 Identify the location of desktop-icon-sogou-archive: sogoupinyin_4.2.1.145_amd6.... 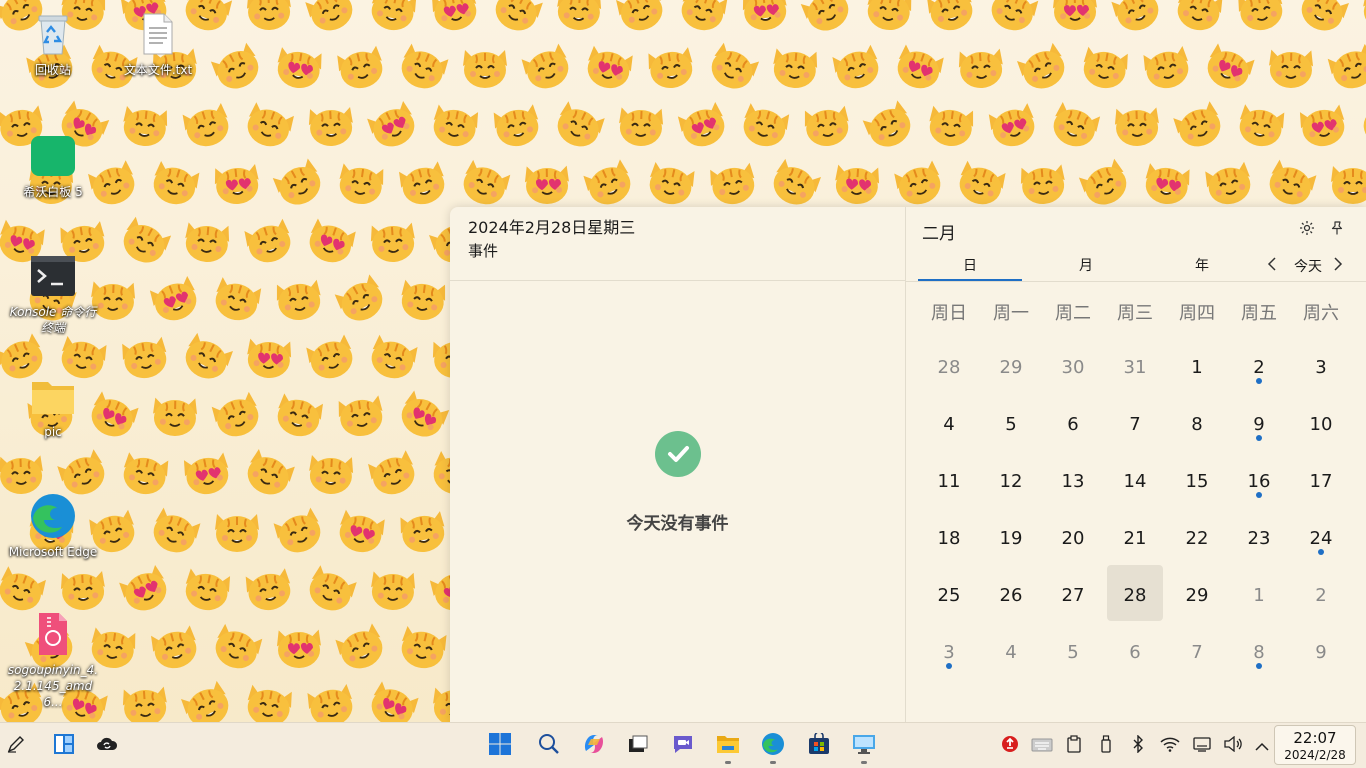
(53, 660).